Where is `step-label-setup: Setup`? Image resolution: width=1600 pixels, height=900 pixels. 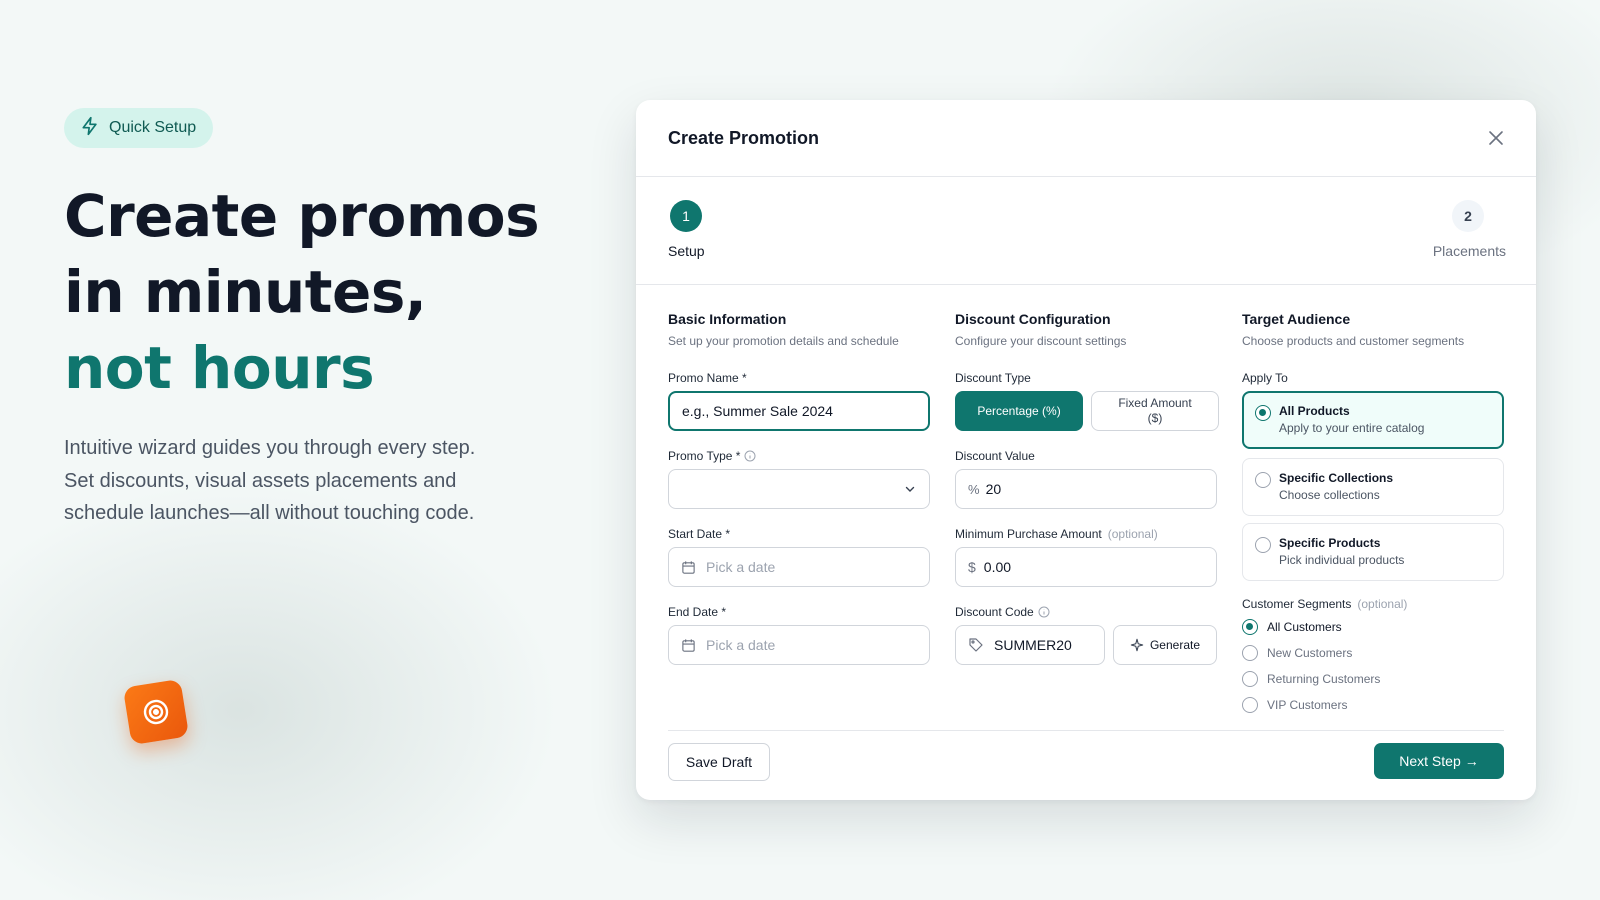
step-label-setup: Setup is located at coordinates (686, 251).